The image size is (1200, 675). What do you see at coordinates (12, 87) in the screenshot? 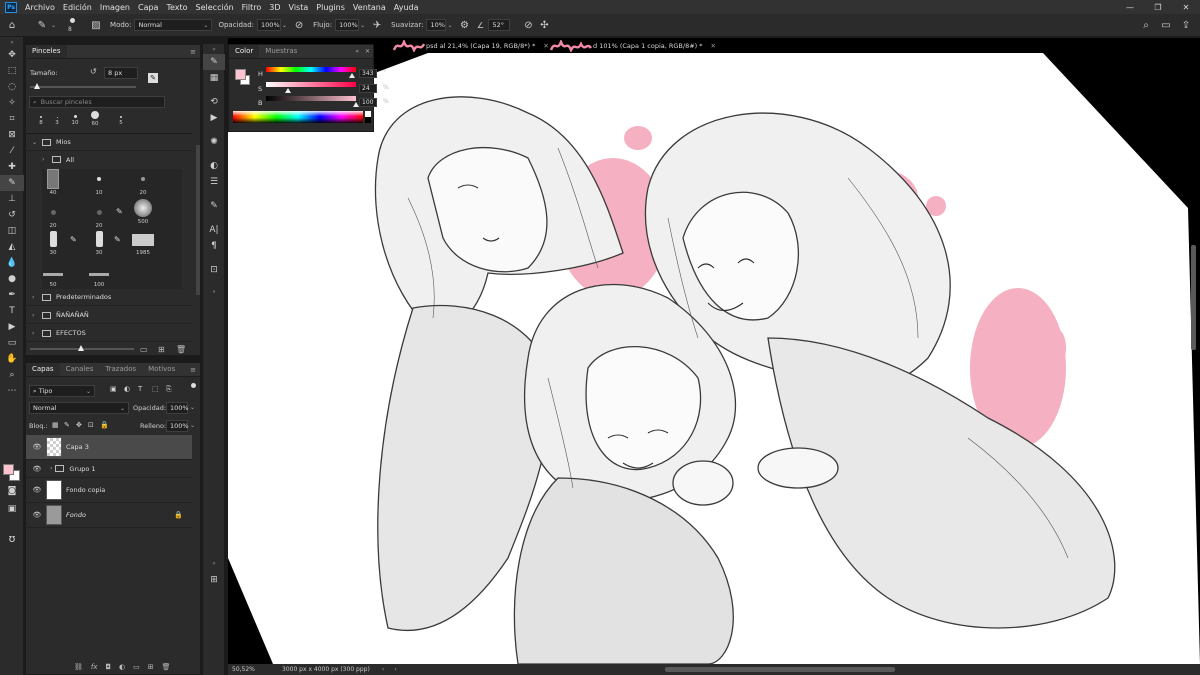
I see `lasso-tool-icon: ◌` at bounding box center [12, 87].